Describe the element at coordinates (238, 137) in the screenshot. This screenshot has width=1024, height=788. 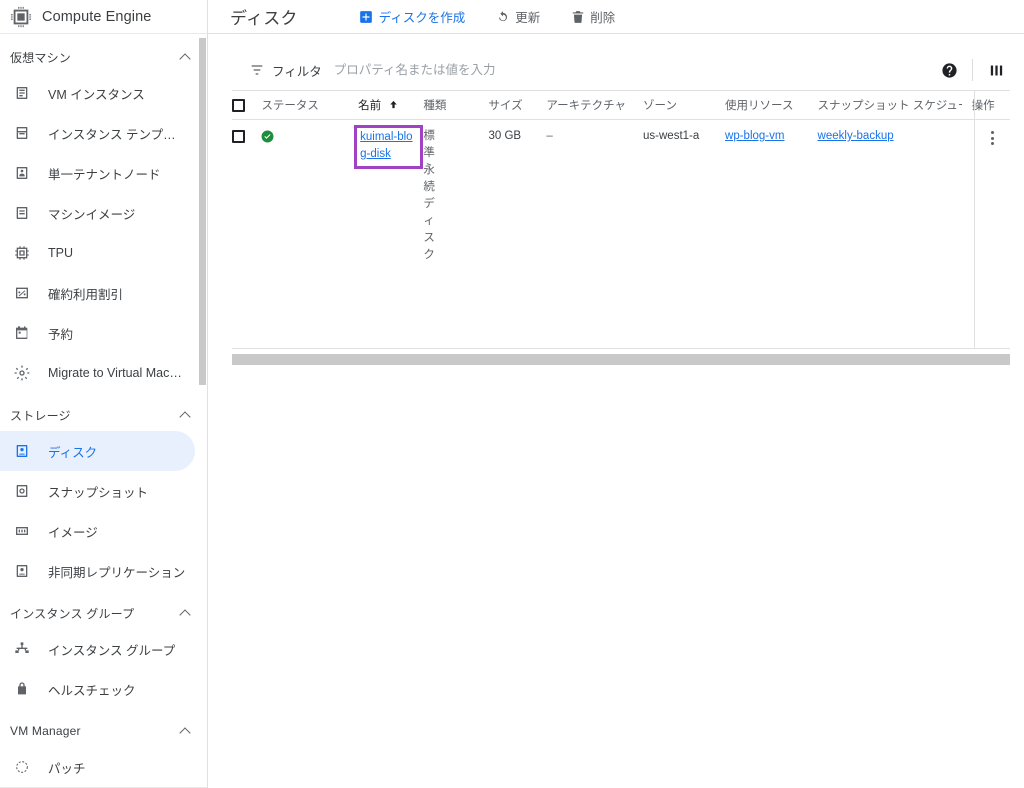
I see `row-checkbox` at that location.